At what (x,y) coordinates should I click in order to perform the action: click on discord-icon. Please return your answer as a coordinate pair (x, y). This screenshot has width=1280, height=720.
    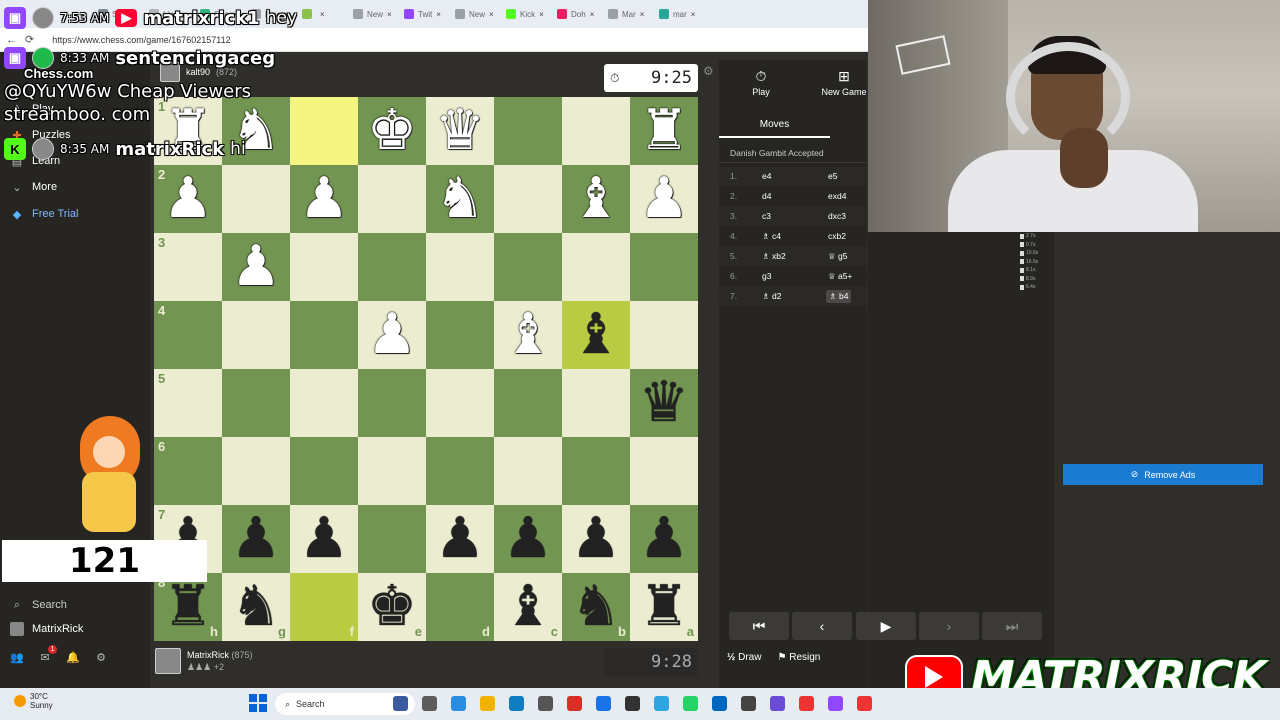
    Looking at the image, I should click on (777, 703).